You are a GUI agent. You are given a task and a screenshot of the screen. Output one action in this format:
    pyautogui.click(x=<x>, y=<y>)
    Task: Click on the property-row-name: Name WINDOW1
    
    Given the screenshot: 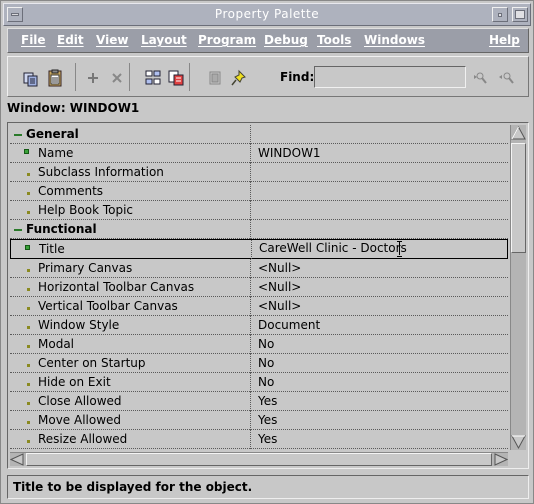 What is the action you would take?
    pyautogui.click(x=259, y=153)
    